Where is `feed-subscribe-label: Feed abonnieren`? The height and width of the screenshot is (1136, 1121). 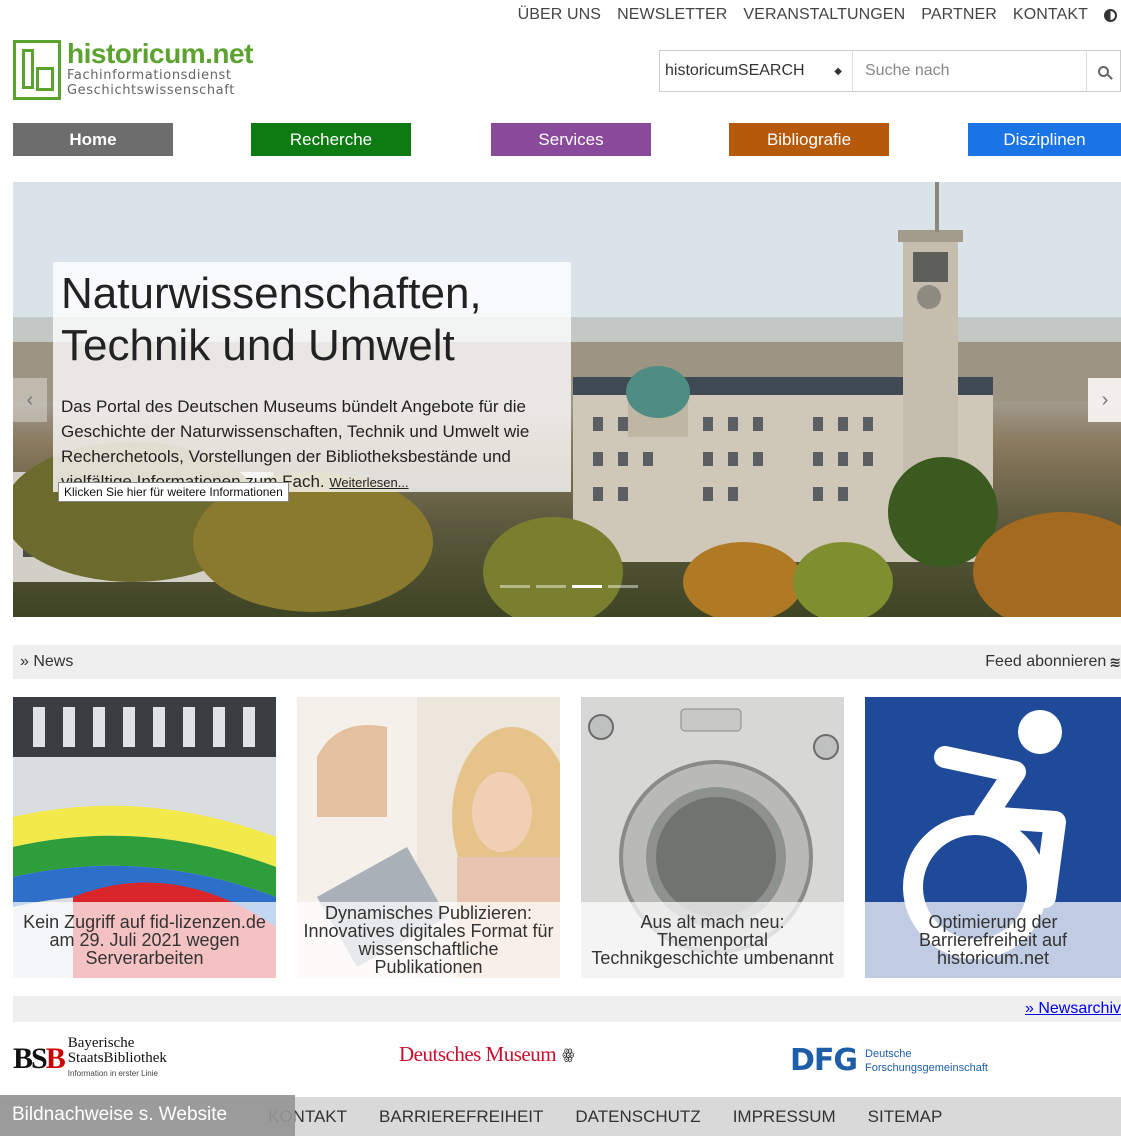
feed-subscribe-label: Feed abonnieren is located at coordinates (1046, 661).